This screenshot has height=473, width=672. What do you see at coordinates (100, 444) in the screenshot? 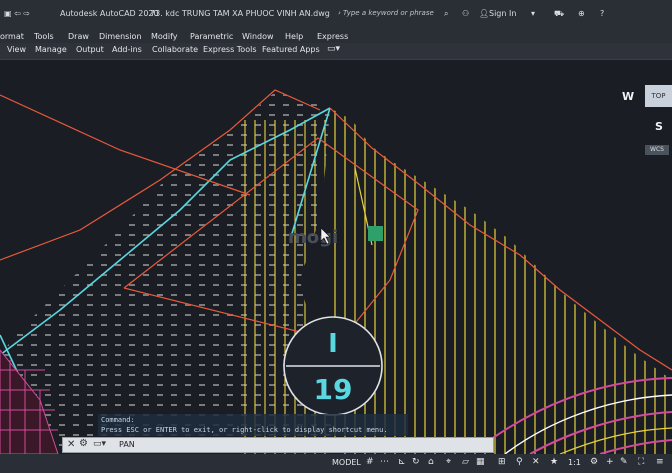
I see `command-prompt-icon: ▭▾` at bounding box center [100, 444].